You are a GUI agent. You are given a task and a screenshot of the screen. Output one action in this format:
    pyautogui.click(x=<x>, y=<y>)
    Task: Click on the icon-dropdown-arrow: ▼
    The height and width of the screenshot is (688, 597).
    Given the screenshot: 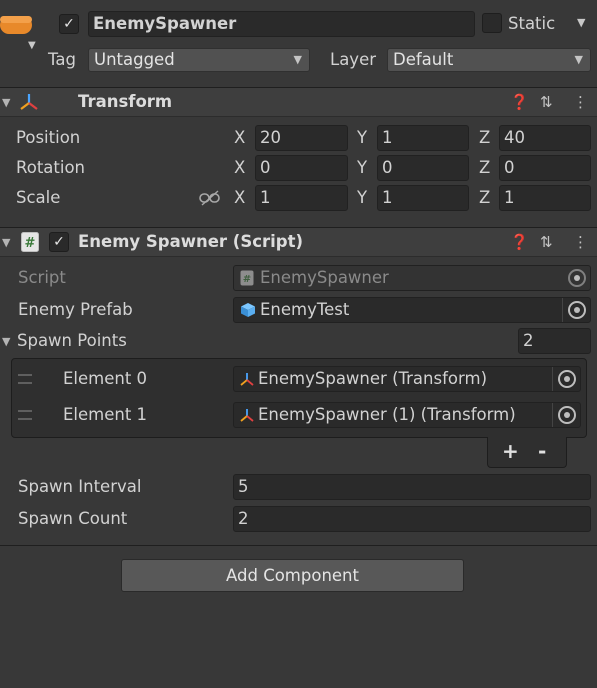 What is the action you would take?
    pyautogui.click(x=32, y=45)
    